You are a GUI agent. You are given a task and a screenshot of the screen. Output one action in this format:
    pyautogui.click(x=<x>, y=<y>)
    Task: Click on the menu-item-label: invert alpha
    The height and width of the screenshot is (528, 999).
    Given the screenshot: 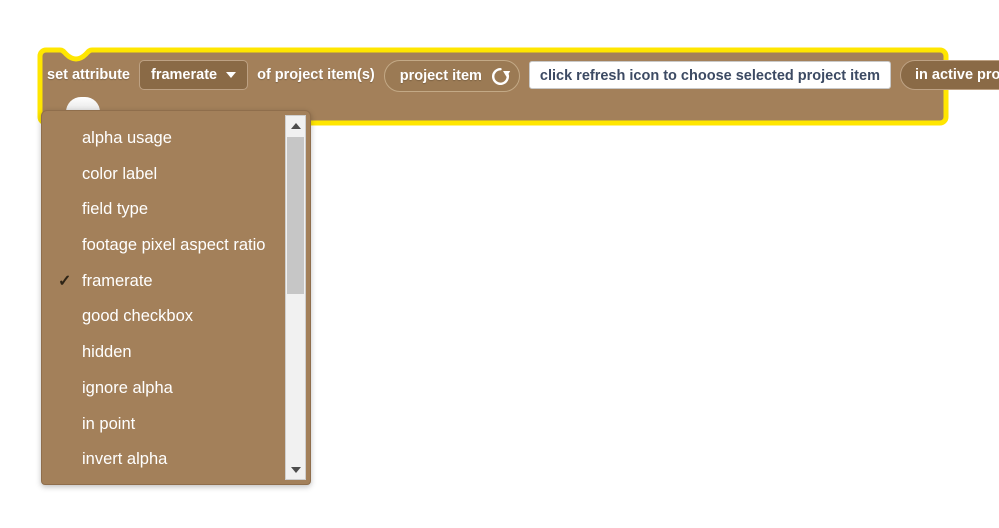 What is the action you would take?
    pyautogui.click(x=125, y=459)
    